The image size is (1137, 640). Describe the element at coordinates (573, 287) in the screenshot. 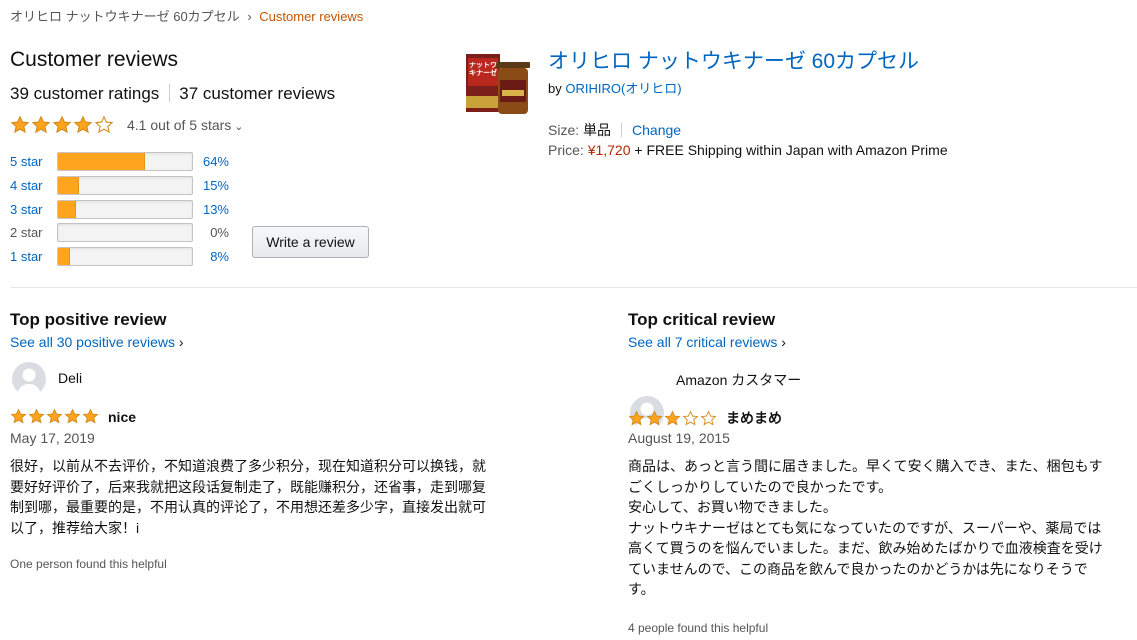

I see `section-divider` at that location.